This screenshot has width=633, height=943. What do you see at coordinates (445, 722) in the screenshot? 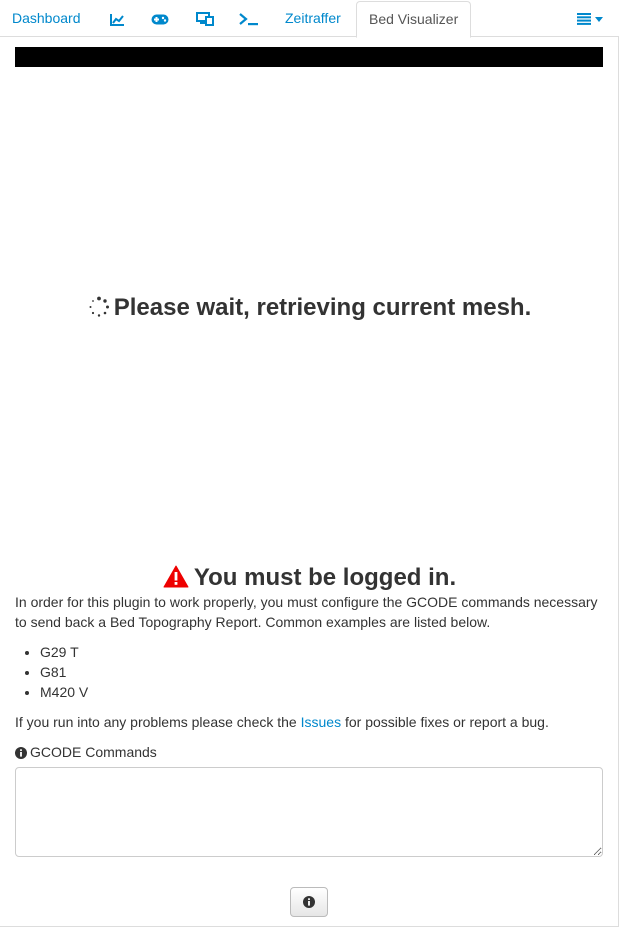
I see `issues-suffix: for possible fixes or report a bug.` at bounding box center [445, 722].